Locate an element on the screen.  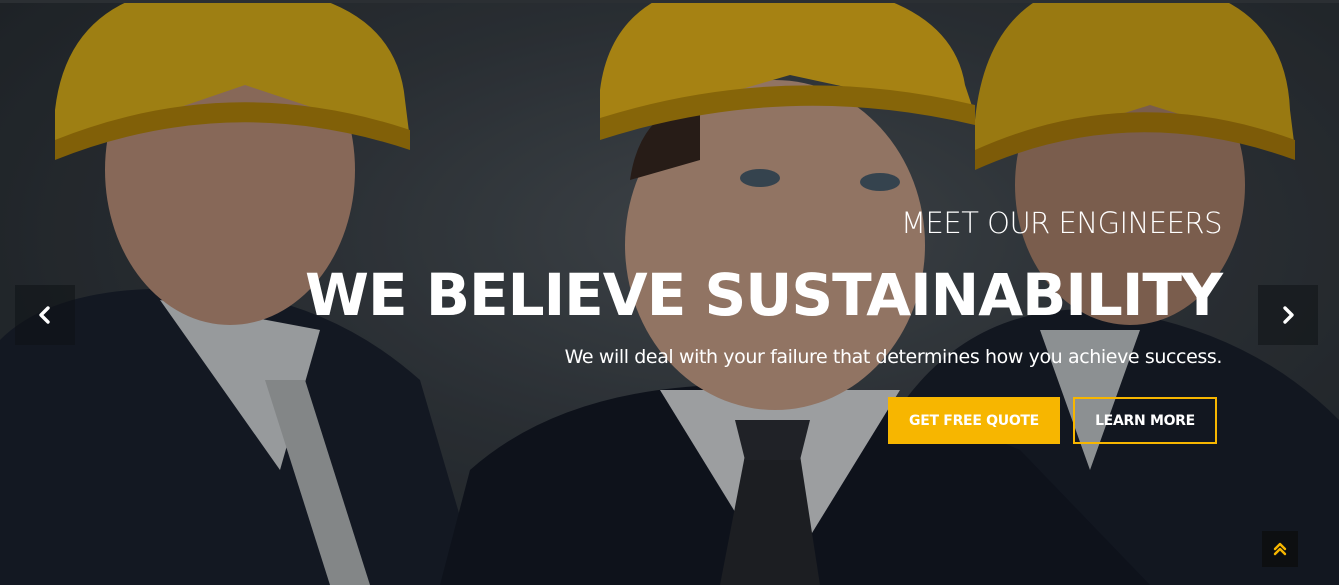
chevron-right-icon is located at coordinates (1288, 315).